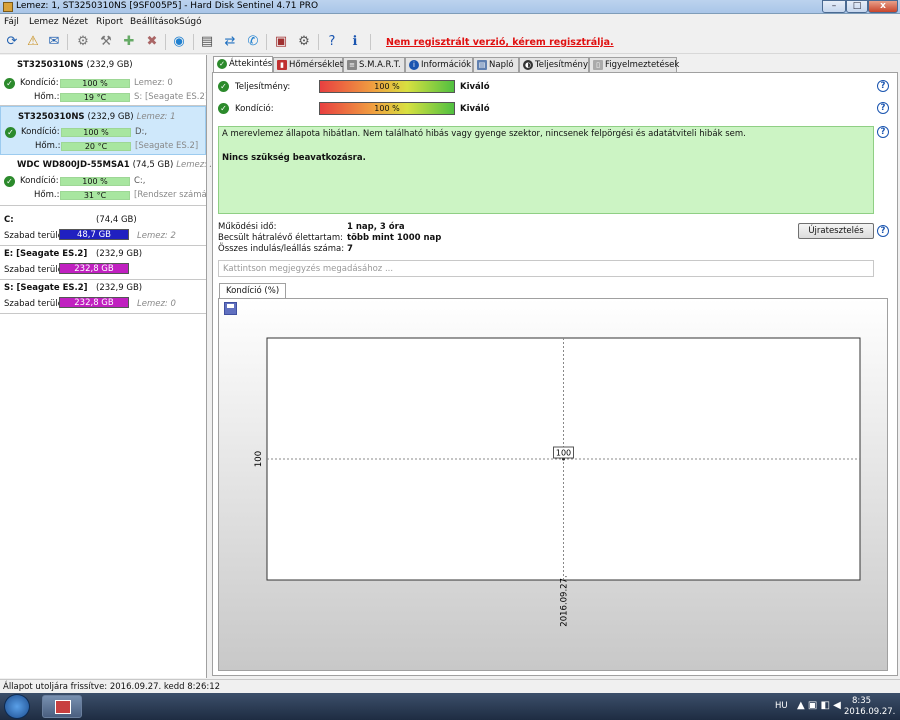  What do you see at coordinates (439, 64) in the screenshot?
I see `tab-information: i Információk` at bounding box center [439, 64].